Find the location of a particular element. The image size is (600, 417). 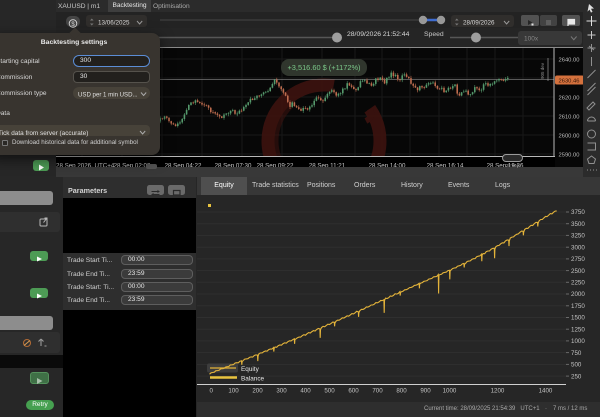

svg-text: 2600.00 is located at coordinates (569, 136).